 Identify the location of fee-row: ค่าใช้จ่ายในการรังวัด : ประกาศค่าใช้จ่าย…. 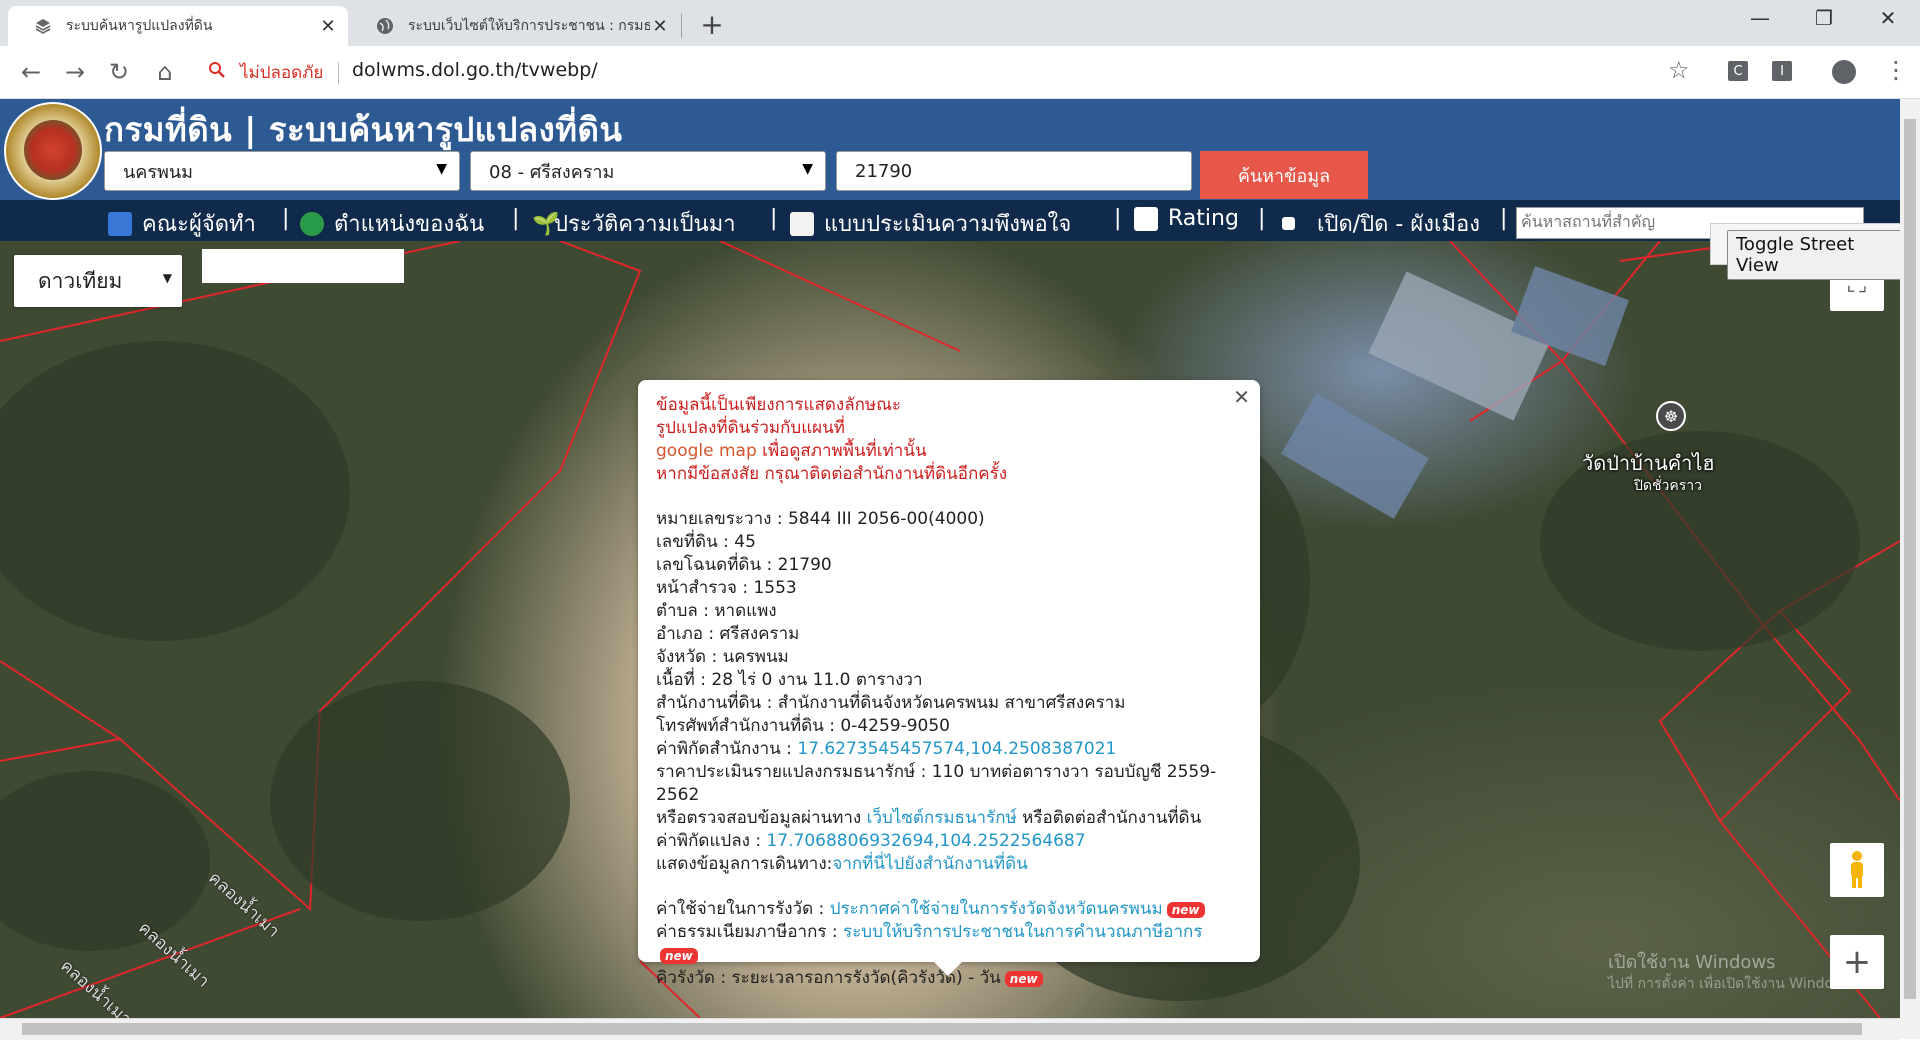
(949, 909).